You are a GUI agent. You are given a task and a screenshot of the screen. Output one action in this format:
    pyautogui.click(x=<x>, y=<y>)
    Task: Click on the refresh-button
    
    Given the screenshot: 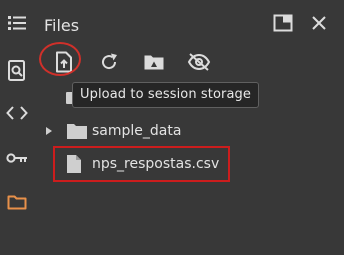 What is the action you would take?
    pyautogui.click(x=109, y=62)
    